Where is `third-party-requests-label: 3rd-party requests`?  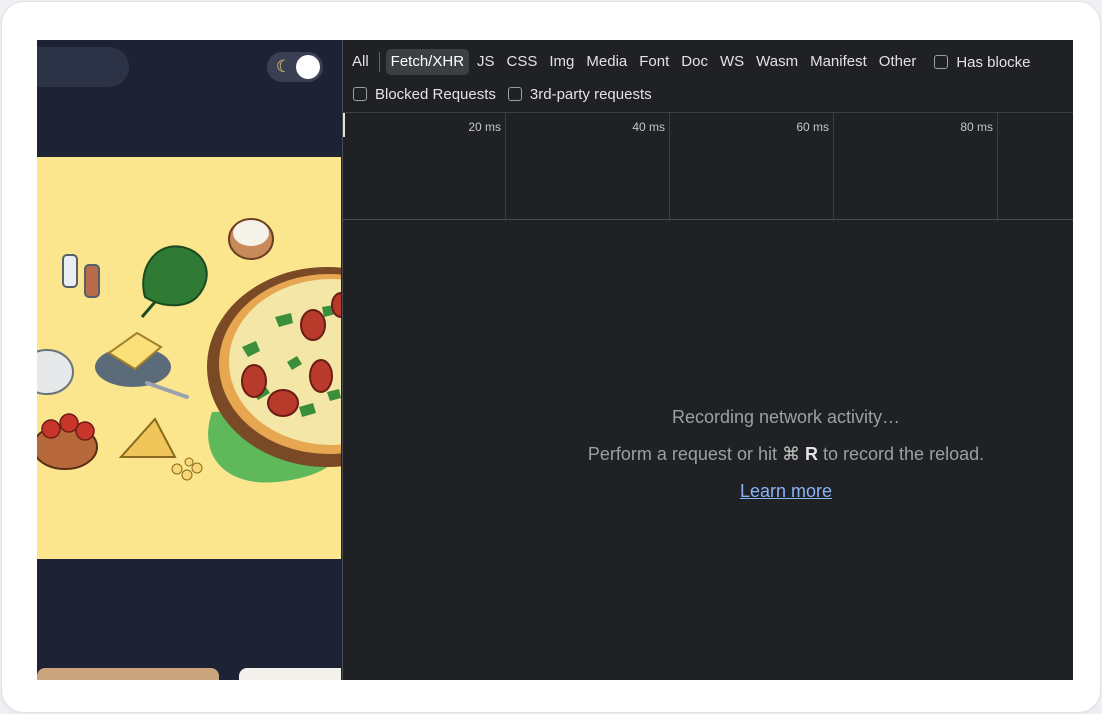
third-party-requests-label: 3rd-party requests is located at coordinates (590, 94).